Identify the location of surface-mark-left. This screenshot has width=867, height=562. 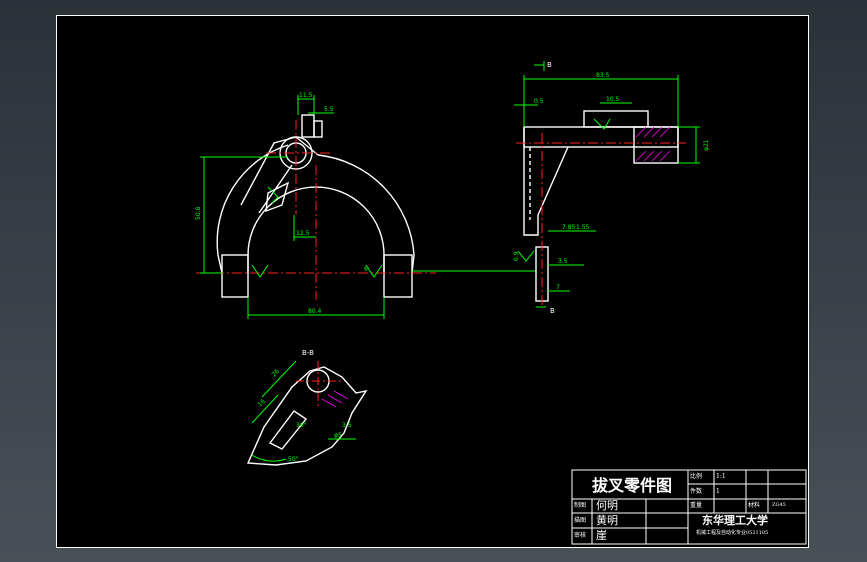
(260, 271).